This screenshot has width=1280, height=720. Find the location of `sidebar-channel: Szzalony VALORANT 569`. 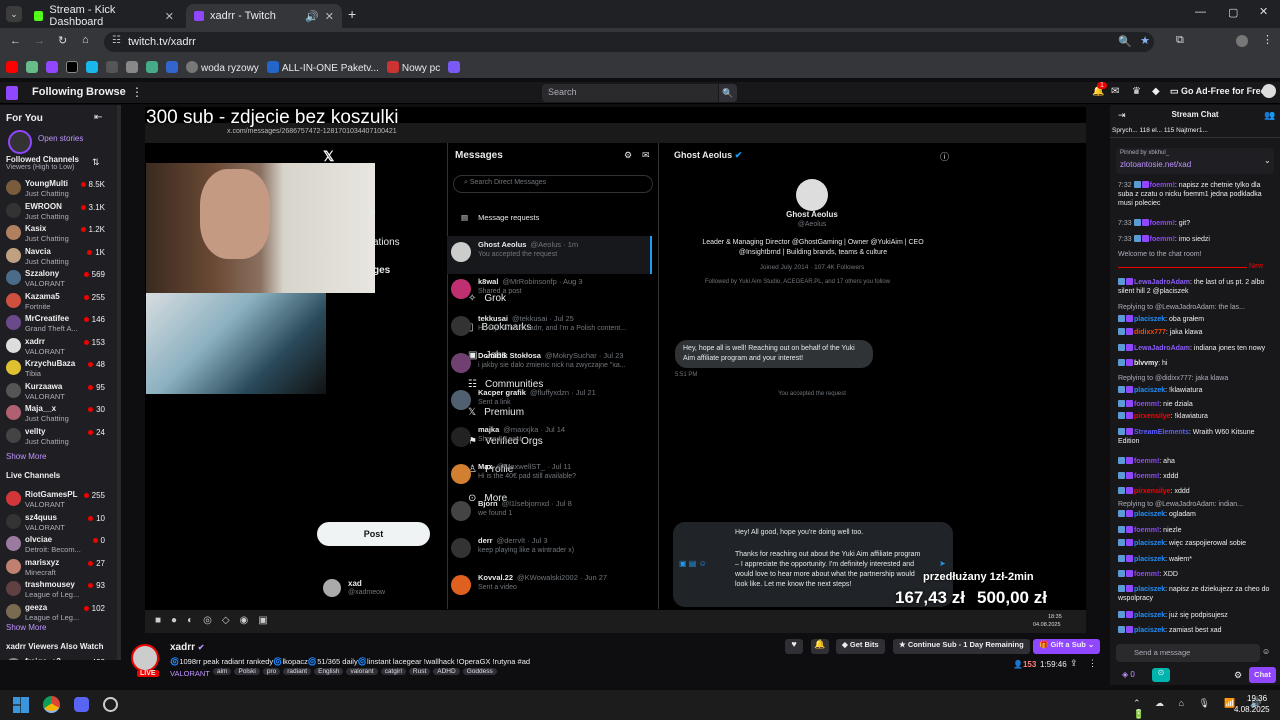

sidebar-channel: Szzalony VALORANT 569 is located at coordinates (58, 278).